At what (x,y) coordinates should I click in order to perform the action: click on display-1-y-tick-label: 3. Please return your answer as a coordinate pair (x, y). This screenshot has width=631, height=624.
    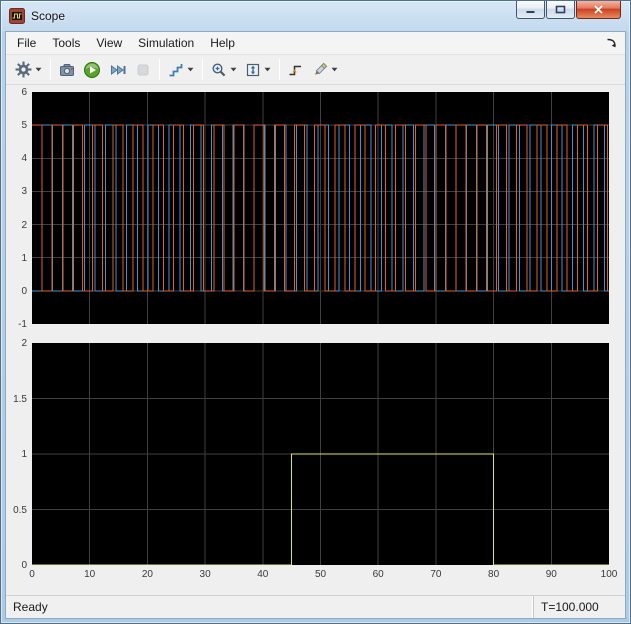
    Looking at the image, I should click on (24, 192).